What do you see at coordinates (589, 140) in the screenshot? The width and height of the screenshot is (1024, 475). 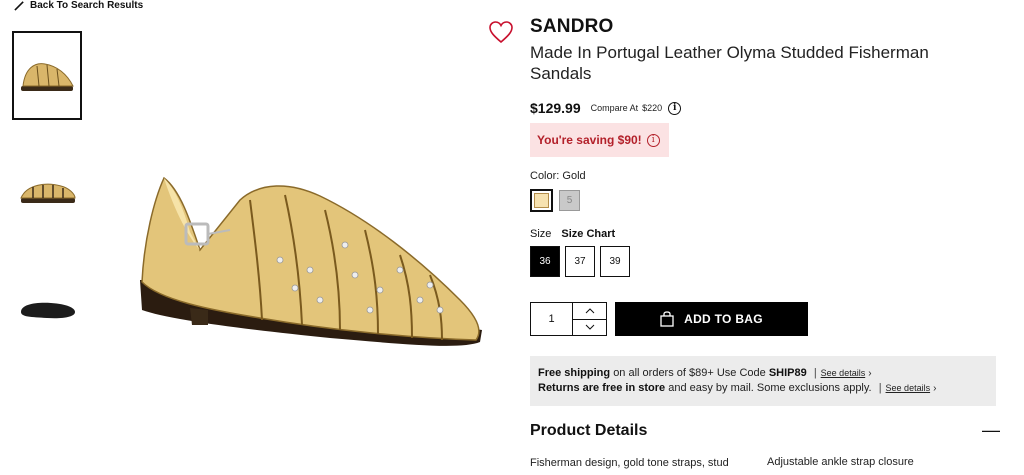 I see `saving-text: You're saving $90!` at bounding box center [589, 140].